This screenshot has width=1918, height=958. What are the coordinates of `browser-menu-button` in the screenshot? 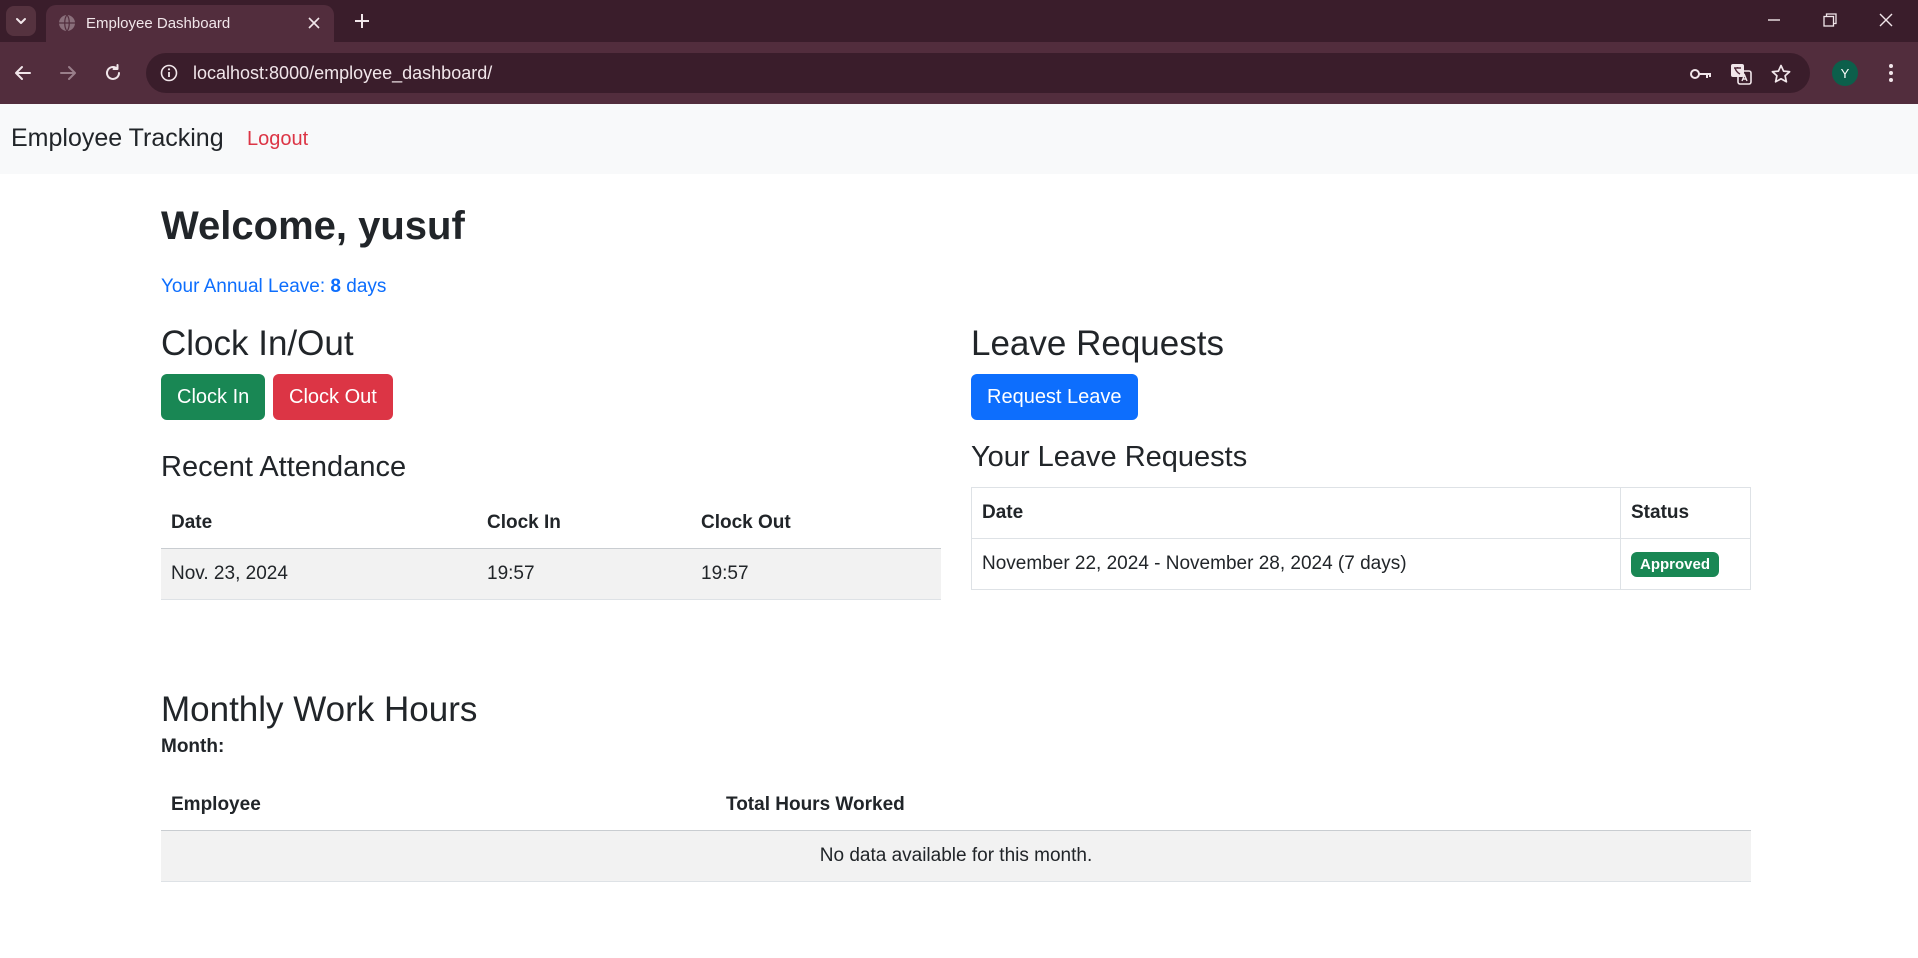 It's located at (1891, 73).